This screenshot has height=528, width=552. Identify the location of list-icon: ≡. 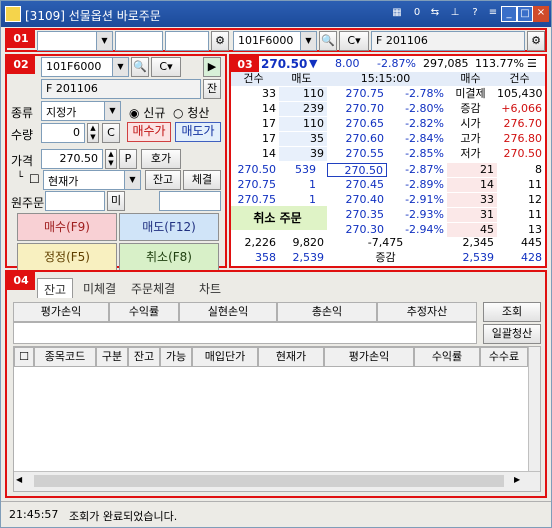
(493, 14).